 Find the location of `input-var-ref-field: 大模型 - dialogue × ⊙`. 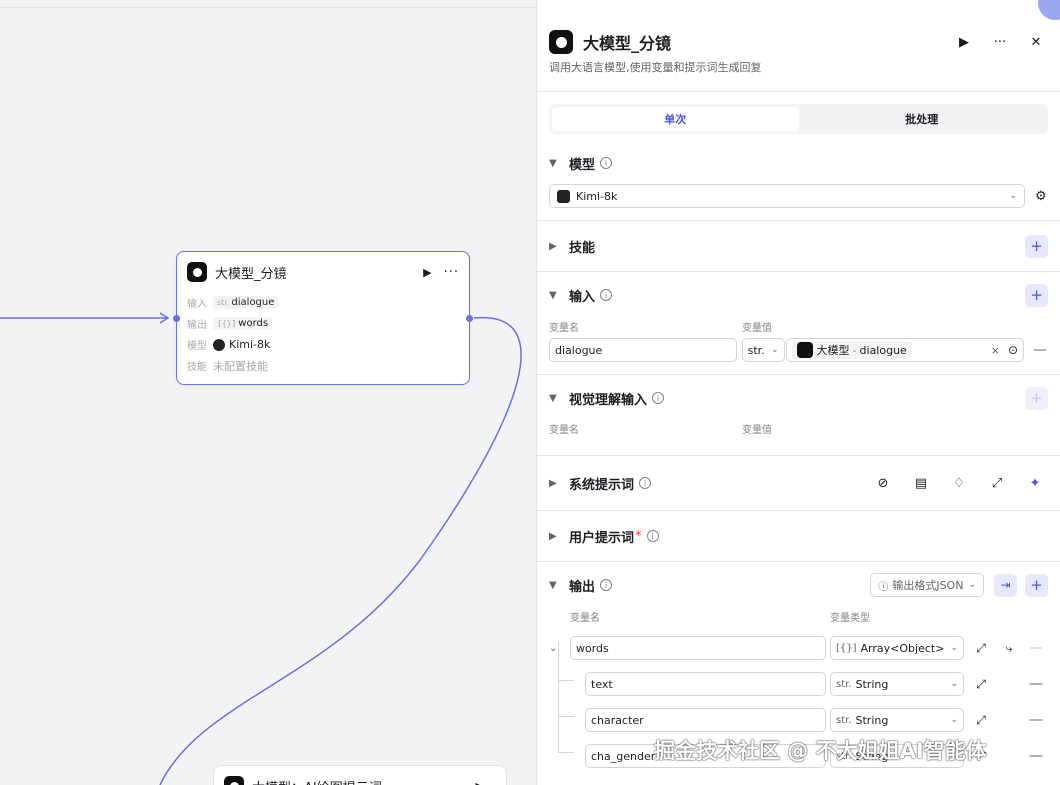

input-var-ref-field: 大模型 - dialogue × ⊙ is located at coordinates (905, 350).